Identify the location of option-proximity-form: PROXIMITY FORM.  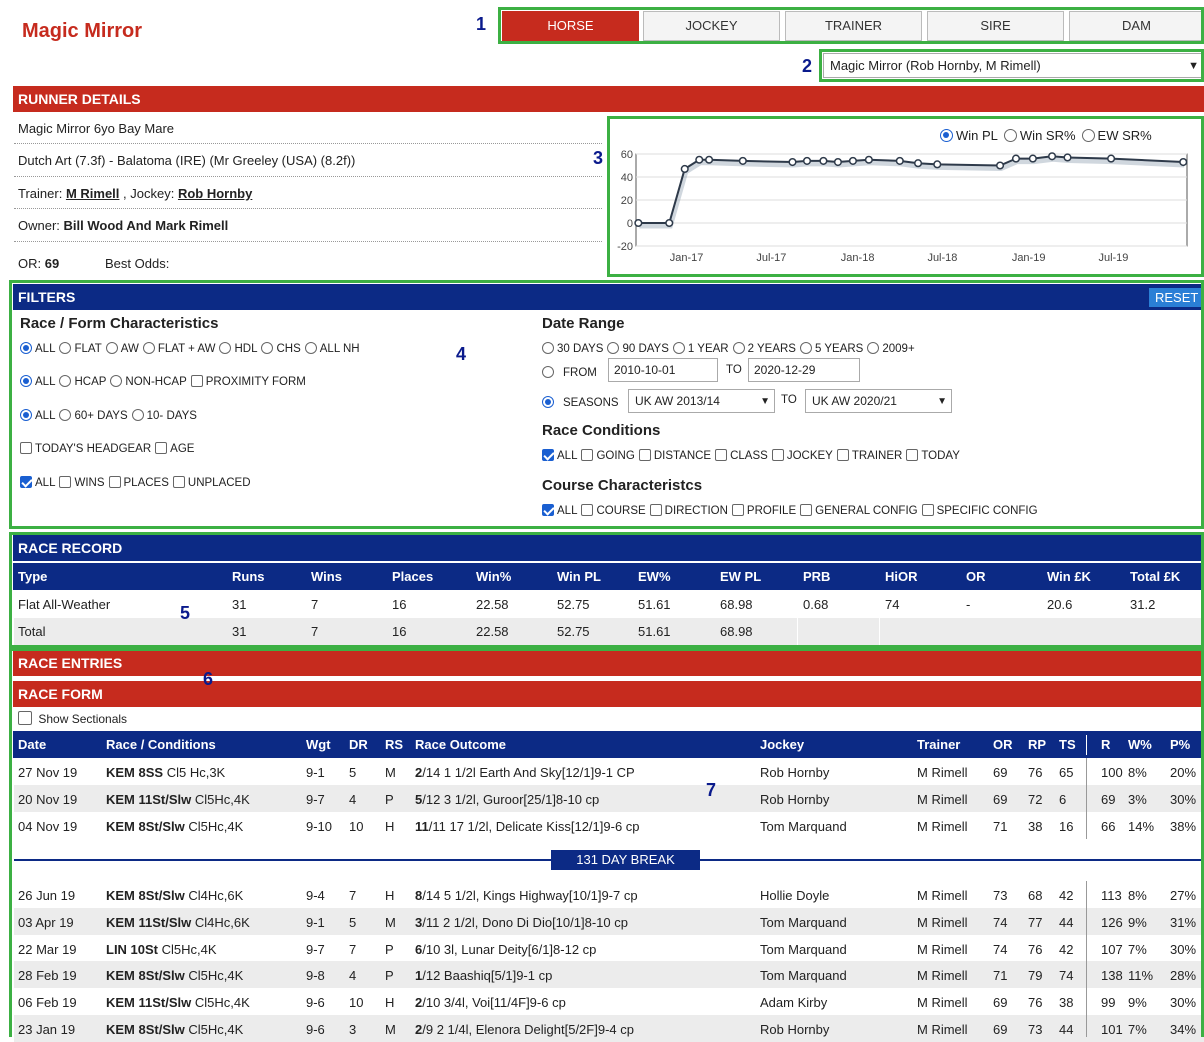
(250, 380).